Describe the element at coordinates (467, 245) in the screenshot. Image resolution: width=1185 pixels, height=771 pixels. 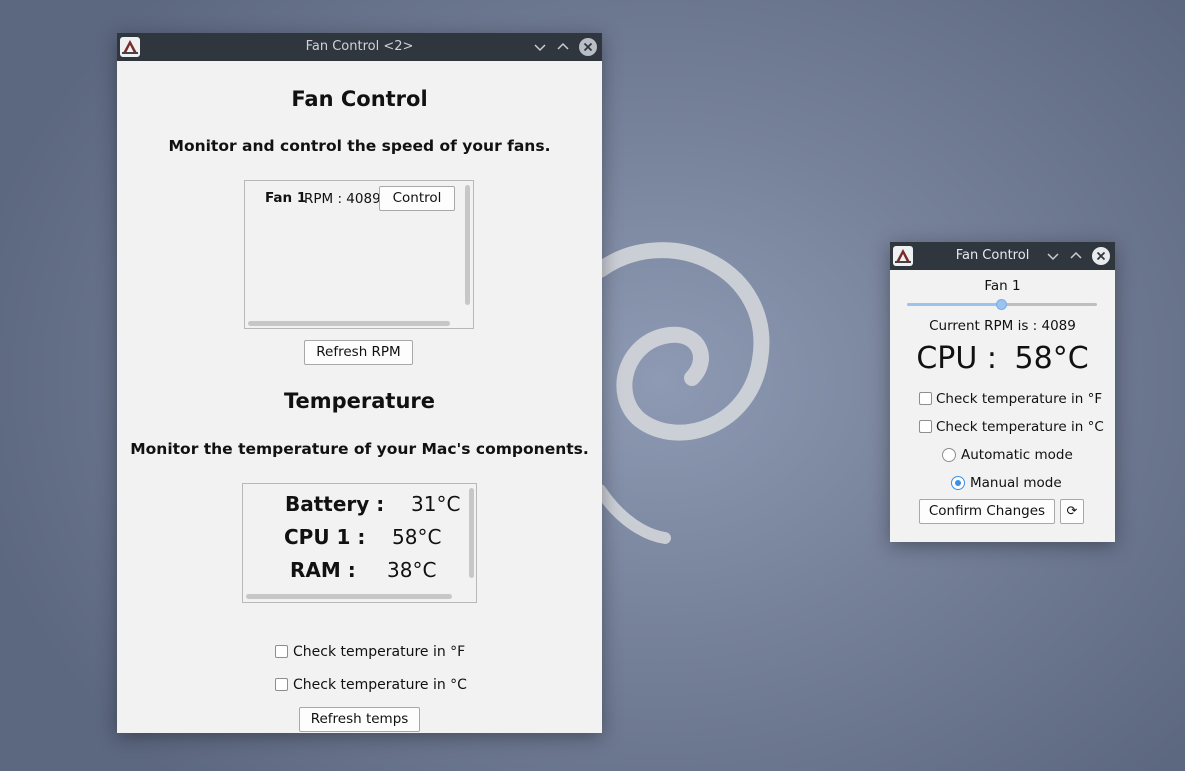
I see `fans-vertical-scrollbar` at that location.